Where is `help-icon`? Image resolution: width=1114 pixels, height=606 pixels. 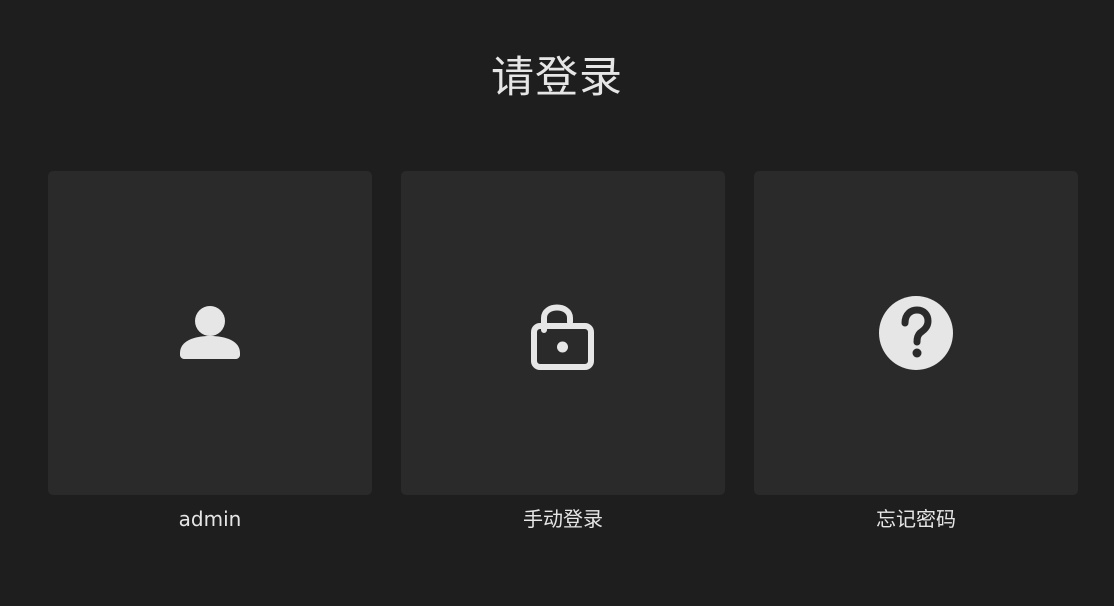 help-icon is located at coordinates (916, 333).